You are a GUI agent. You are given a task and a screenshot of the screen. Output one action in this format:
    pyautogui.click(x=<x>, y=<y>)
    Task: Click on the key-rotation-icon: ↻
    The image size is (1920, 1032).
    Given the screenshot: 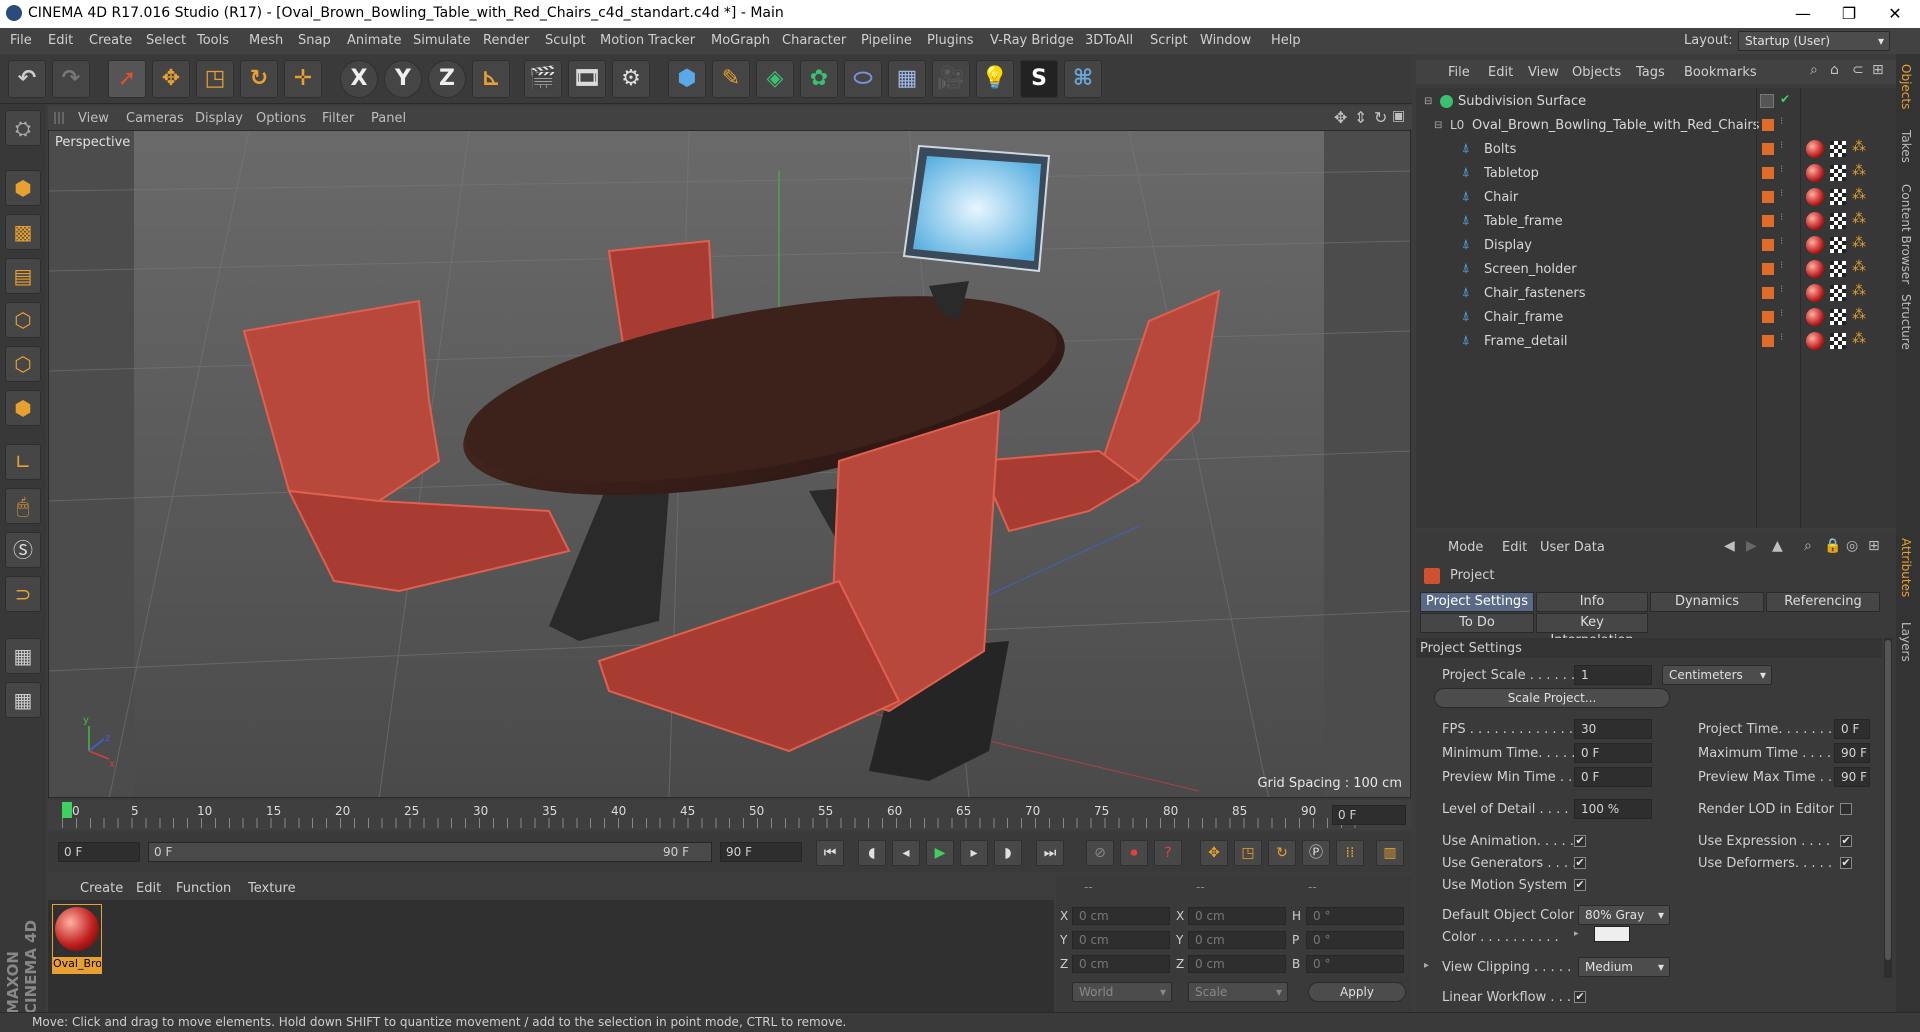 What is the action you would take?
    pyautogui.click(x=1282, y=853)
    